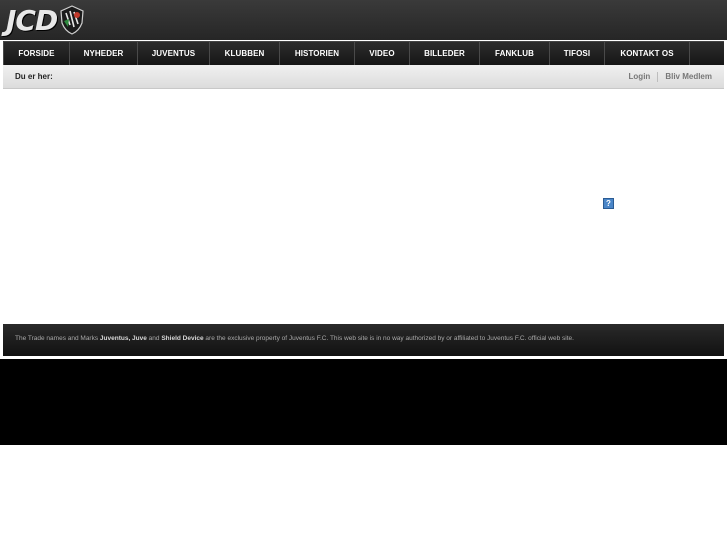 The width and height of the screenshot is (727, 545). I want to click on footer-bold-2: Shield Device, so click(182, 338).